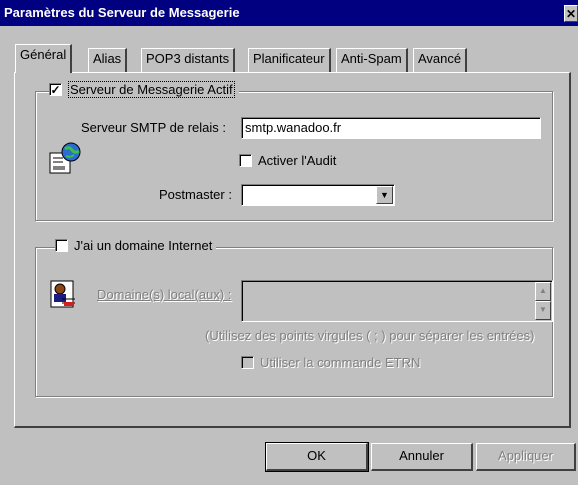  I want to click on tab-general-label: Général, so click(43, 54).